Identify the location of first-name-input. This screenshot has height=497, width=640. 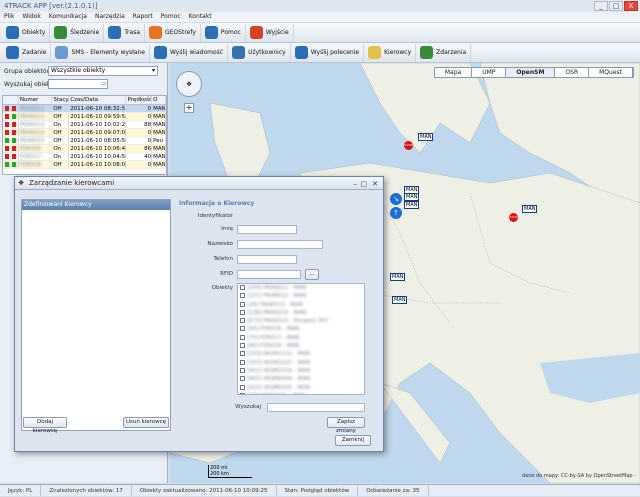
(267, 229).